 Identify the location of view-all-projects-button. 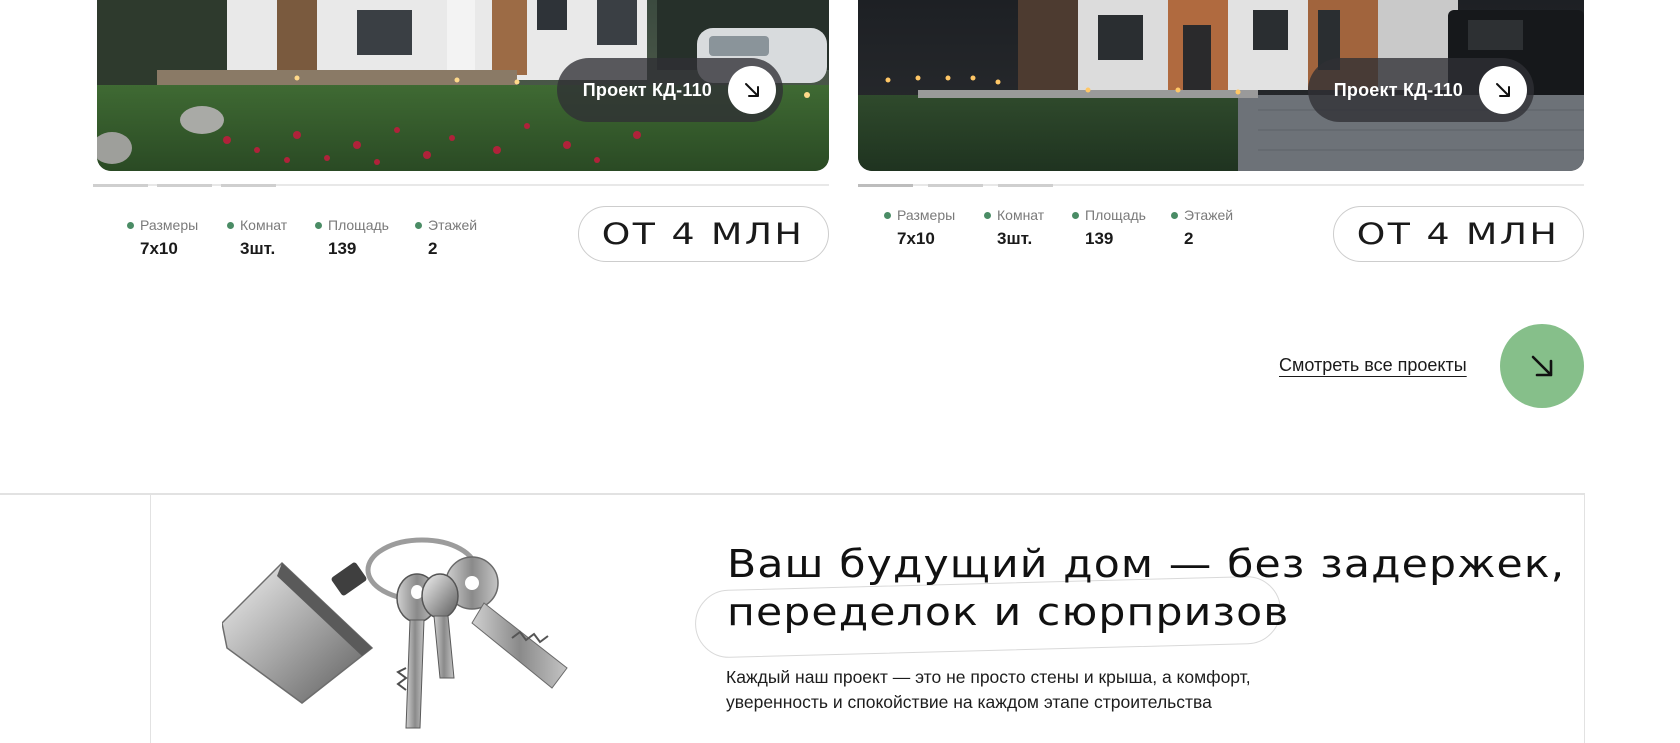
(1542, 366).